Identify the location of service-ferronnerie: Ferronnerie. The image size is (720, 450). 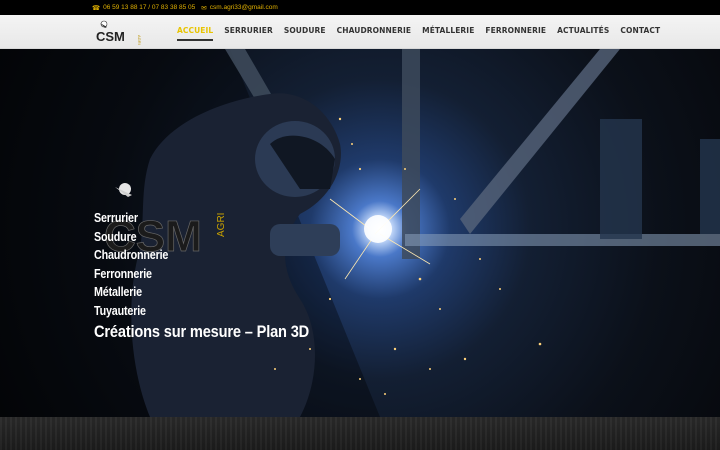
(123, 273).